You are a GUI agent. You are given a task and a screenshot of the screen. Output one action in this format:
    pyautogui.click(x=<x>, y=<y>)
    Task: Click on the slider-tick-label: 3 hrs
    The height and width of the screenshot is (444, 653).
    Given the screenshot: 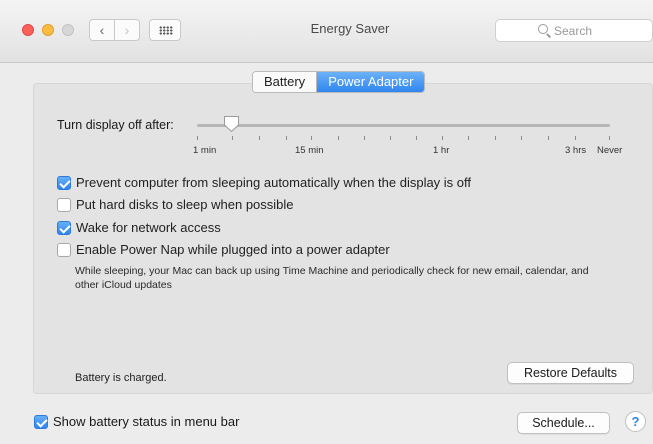 What is the action you would take?
    pyautogui.click(x=576, y=150)
    